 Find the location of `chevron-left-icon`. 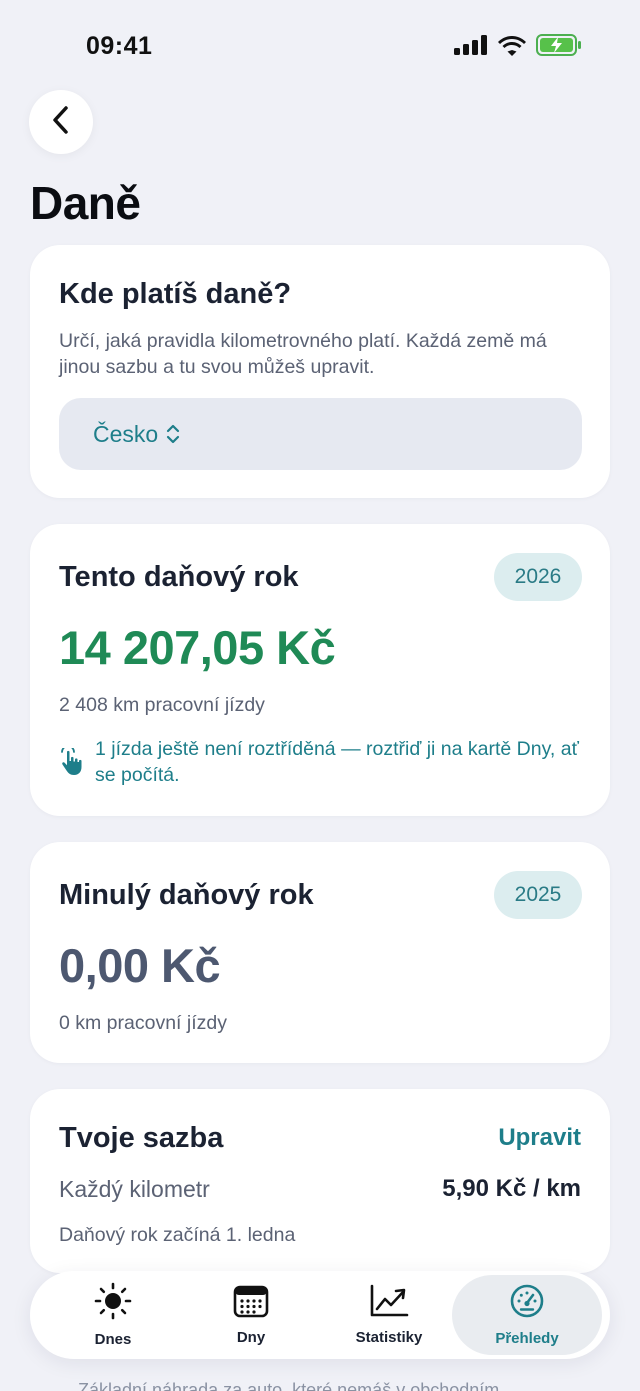

chevron-left-icon is located at coordinates (61, 122).